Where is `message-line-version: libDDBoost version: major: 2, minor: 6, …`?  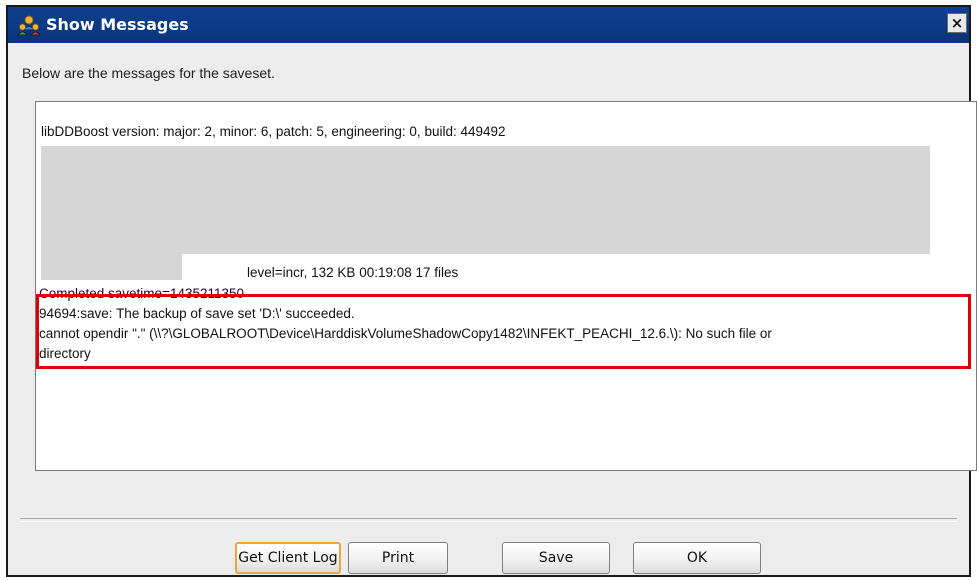
message-line-version: libDDBoost version: major: 2, minor: 6, … is located at coordinates (273, 131).